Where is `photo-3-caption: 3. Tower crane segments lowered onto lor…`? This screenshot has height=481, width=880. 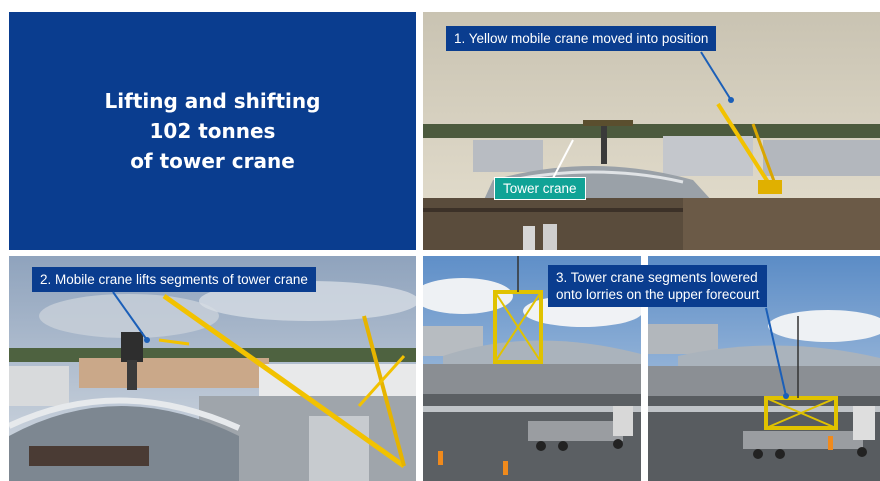
photo-3-caption: 3. Tower crane segments lowered onto lor… is located at coordinates (658, 286).